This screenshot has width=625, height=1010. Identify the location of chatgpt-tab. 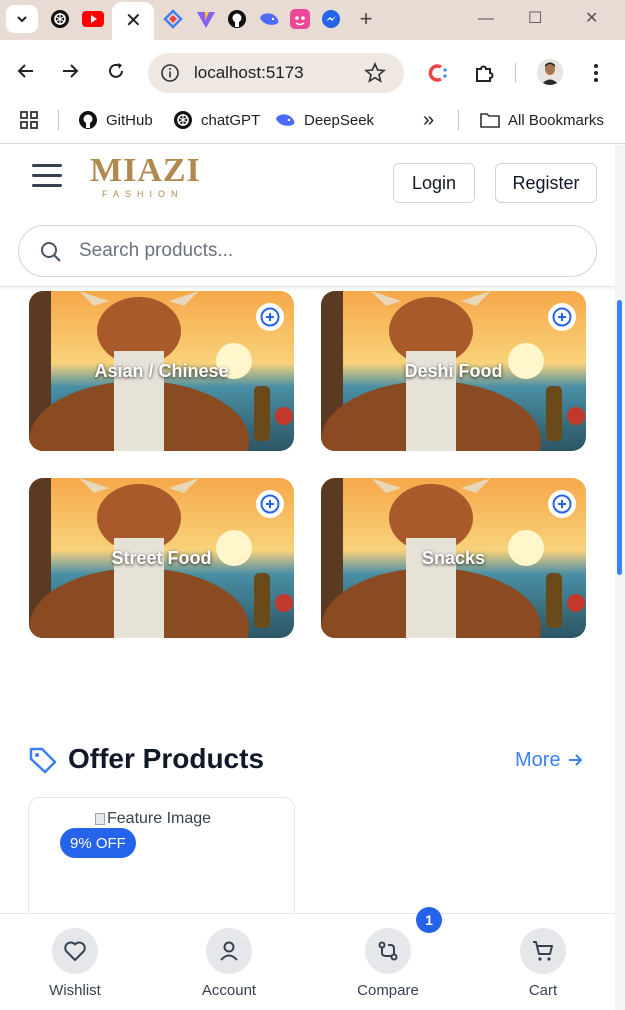
(60, 19).